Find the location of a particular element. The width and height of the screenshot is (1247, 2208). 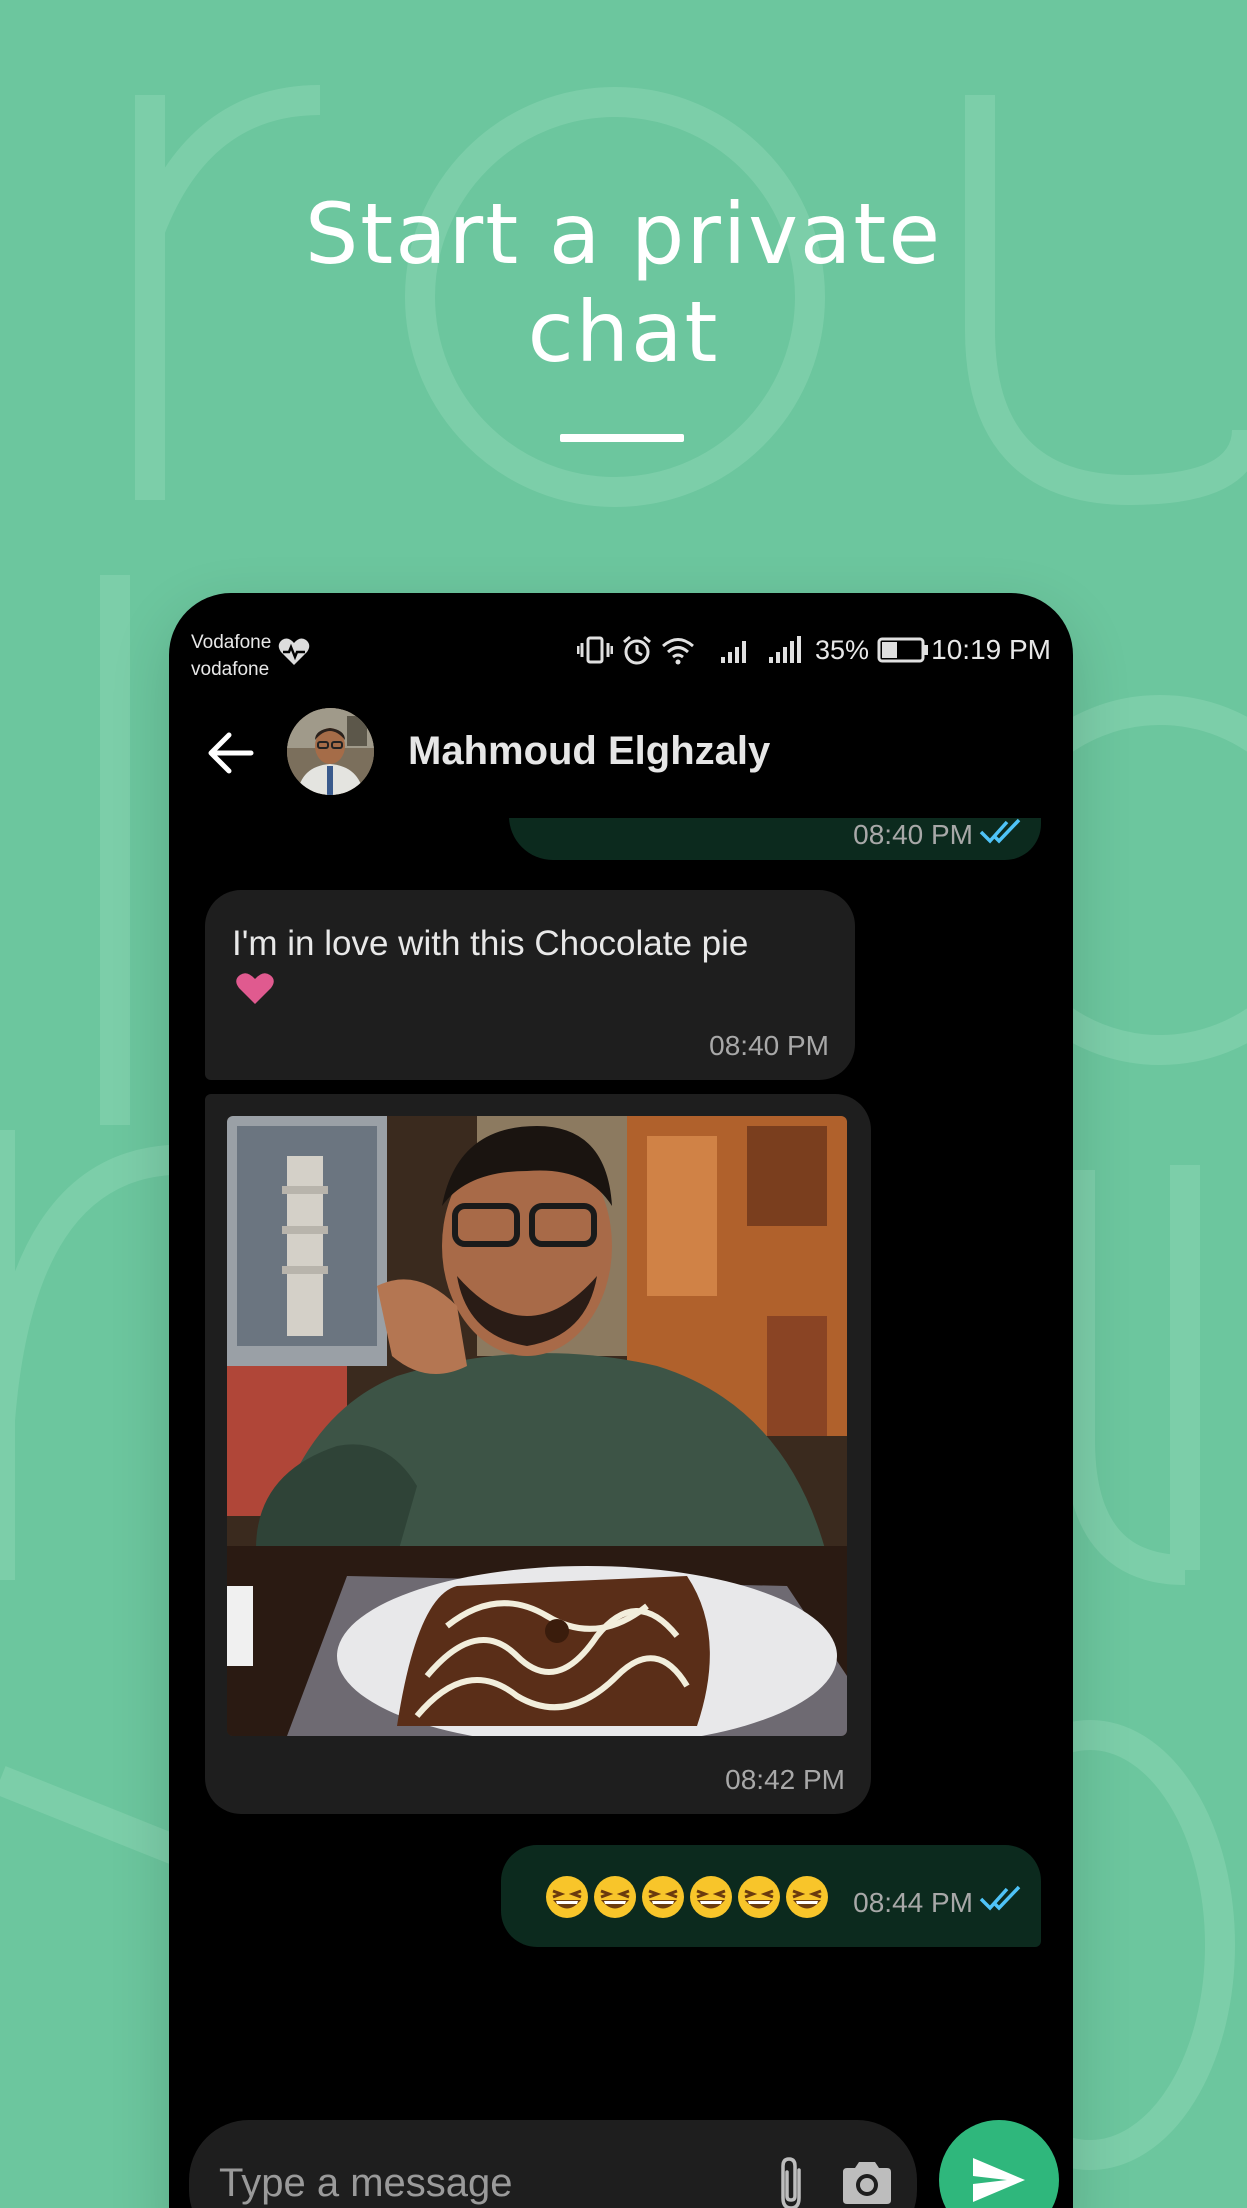

photo-image-icon is located at coordinates (537, 1426).